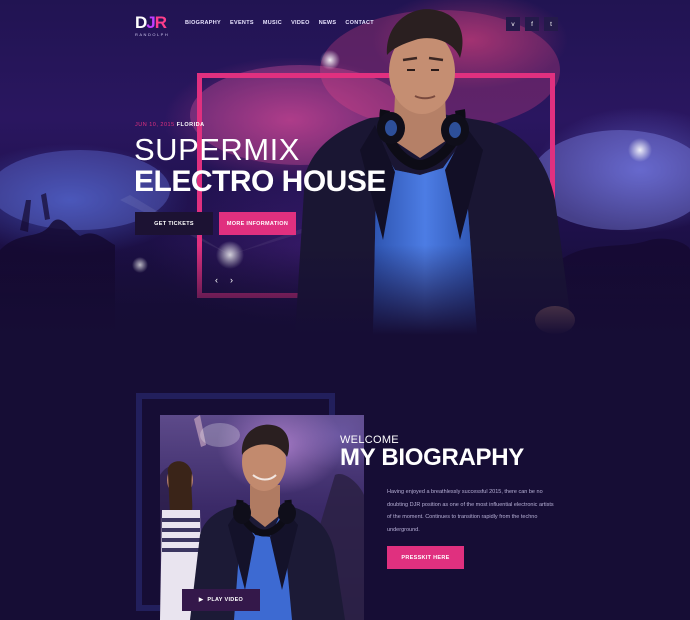 Image resolution: width=690 pixels, height=620 pixels. What do you see at coordinates (300, 23) in the screenshot?
I see `nav-item-video: VIDEO` at bounding box center [300, 23].